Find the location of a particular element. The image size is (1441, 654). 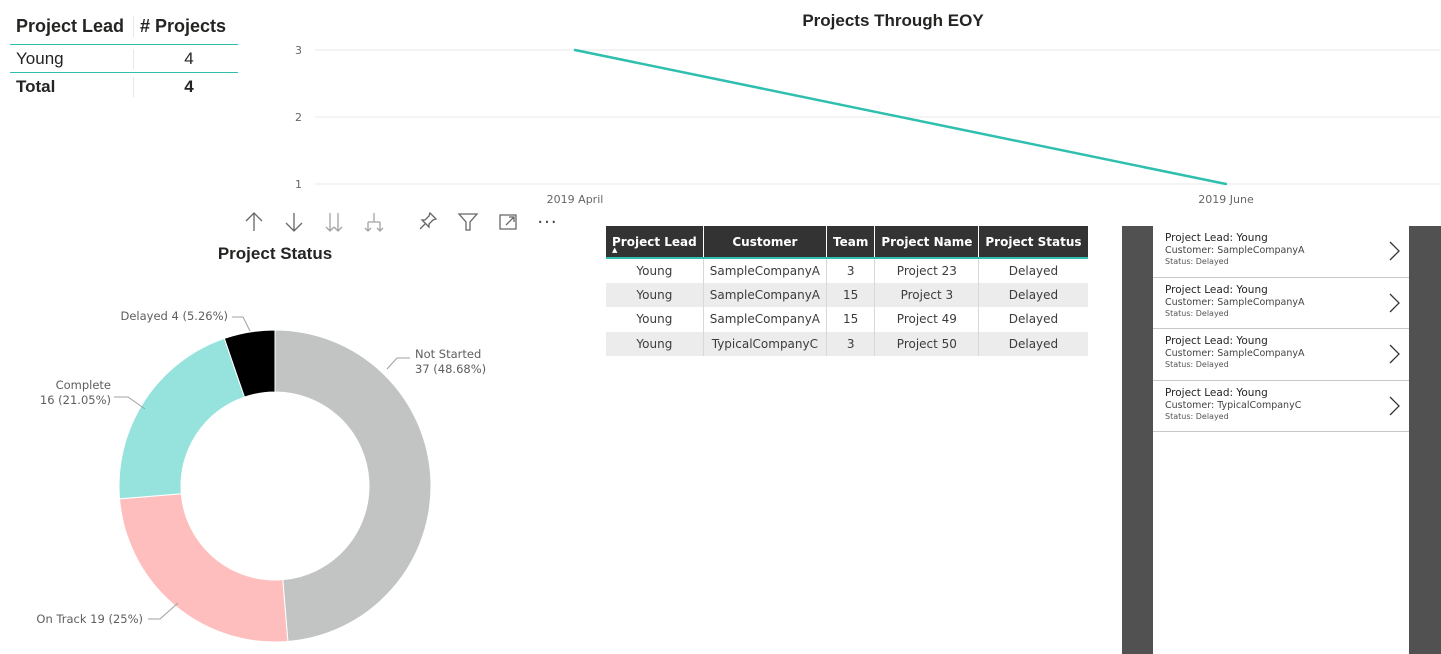

detail-header-label: Project Lead is located at coordinates (654, 241).